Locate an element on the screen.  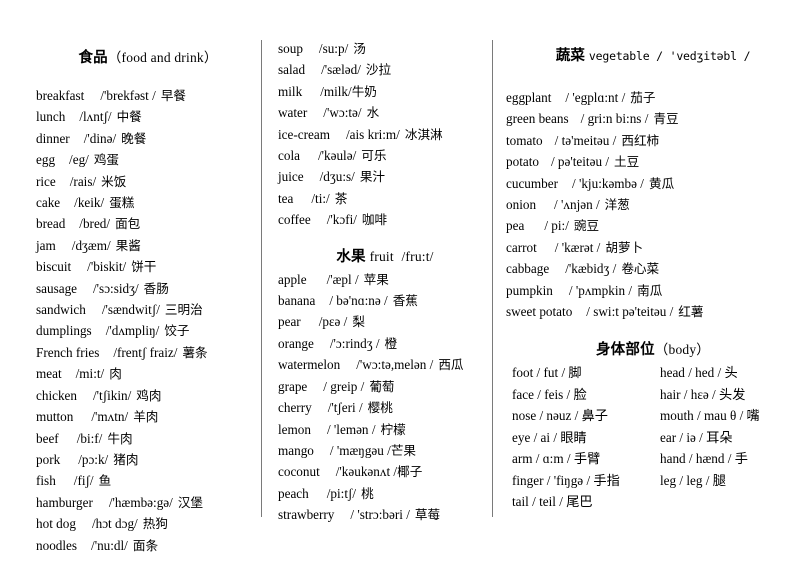
entry-phonetic: /mi:t/ is located at coordinates (90, 374).